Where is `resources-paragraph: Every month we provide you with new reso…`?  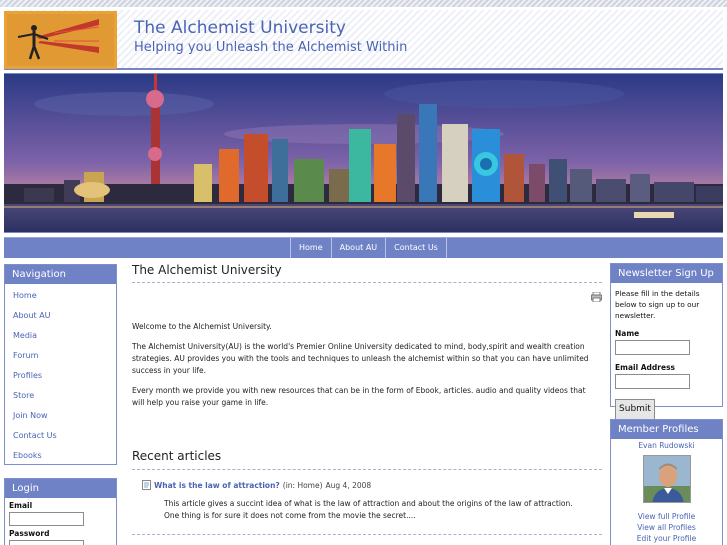 resources-paragraph: Every month we provide you with new reso… is located at coordinates (359, 396).